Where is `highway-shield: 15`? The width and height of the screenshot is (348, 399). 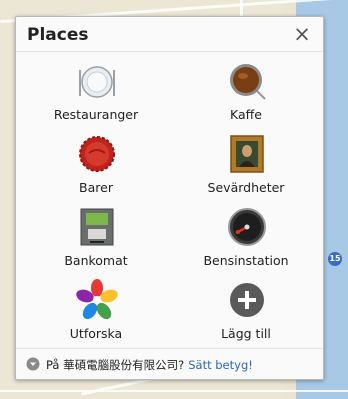
highway-shield: 15 is located at coordinates (335, 259).